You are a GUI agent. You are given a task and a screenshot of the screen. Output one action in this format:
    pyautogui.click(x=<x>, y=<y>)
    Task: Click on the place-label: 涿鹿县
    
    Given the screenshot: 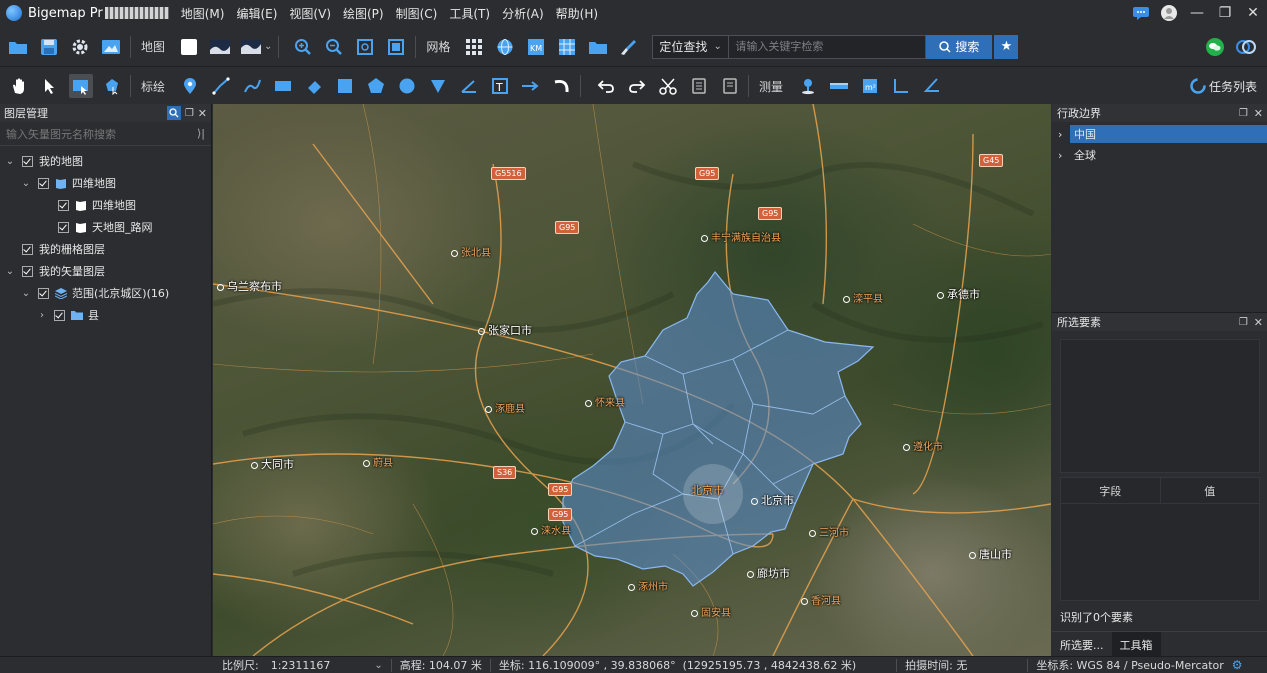 What is the action you would take?
    pyautogui.click(x=505, y=407)
    